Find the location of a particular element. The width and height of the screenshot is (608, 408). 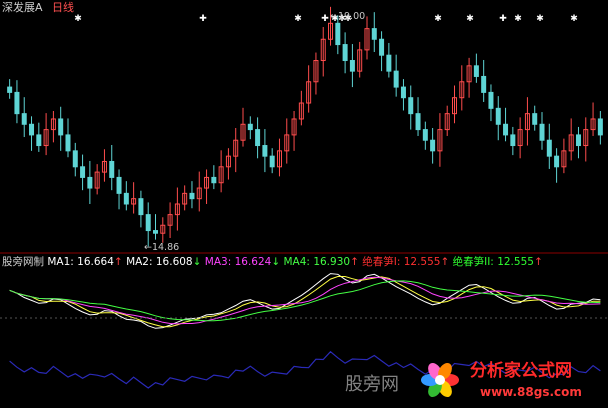

ma4-arrow: ↑ is located at coordinates (354, 262).